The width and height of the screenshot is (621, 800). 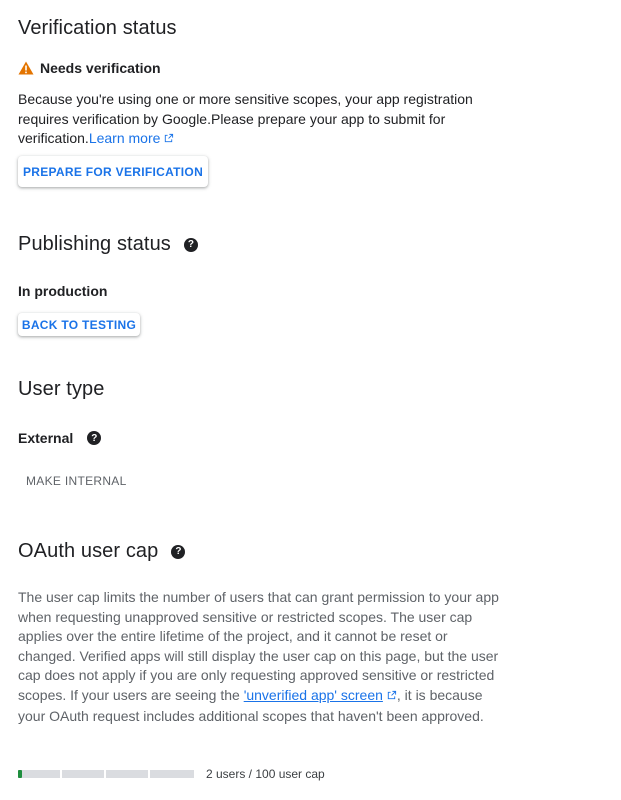 I want to click on oauth-user-cap-heading: OAuth user cap, so click(x=88, y=551).